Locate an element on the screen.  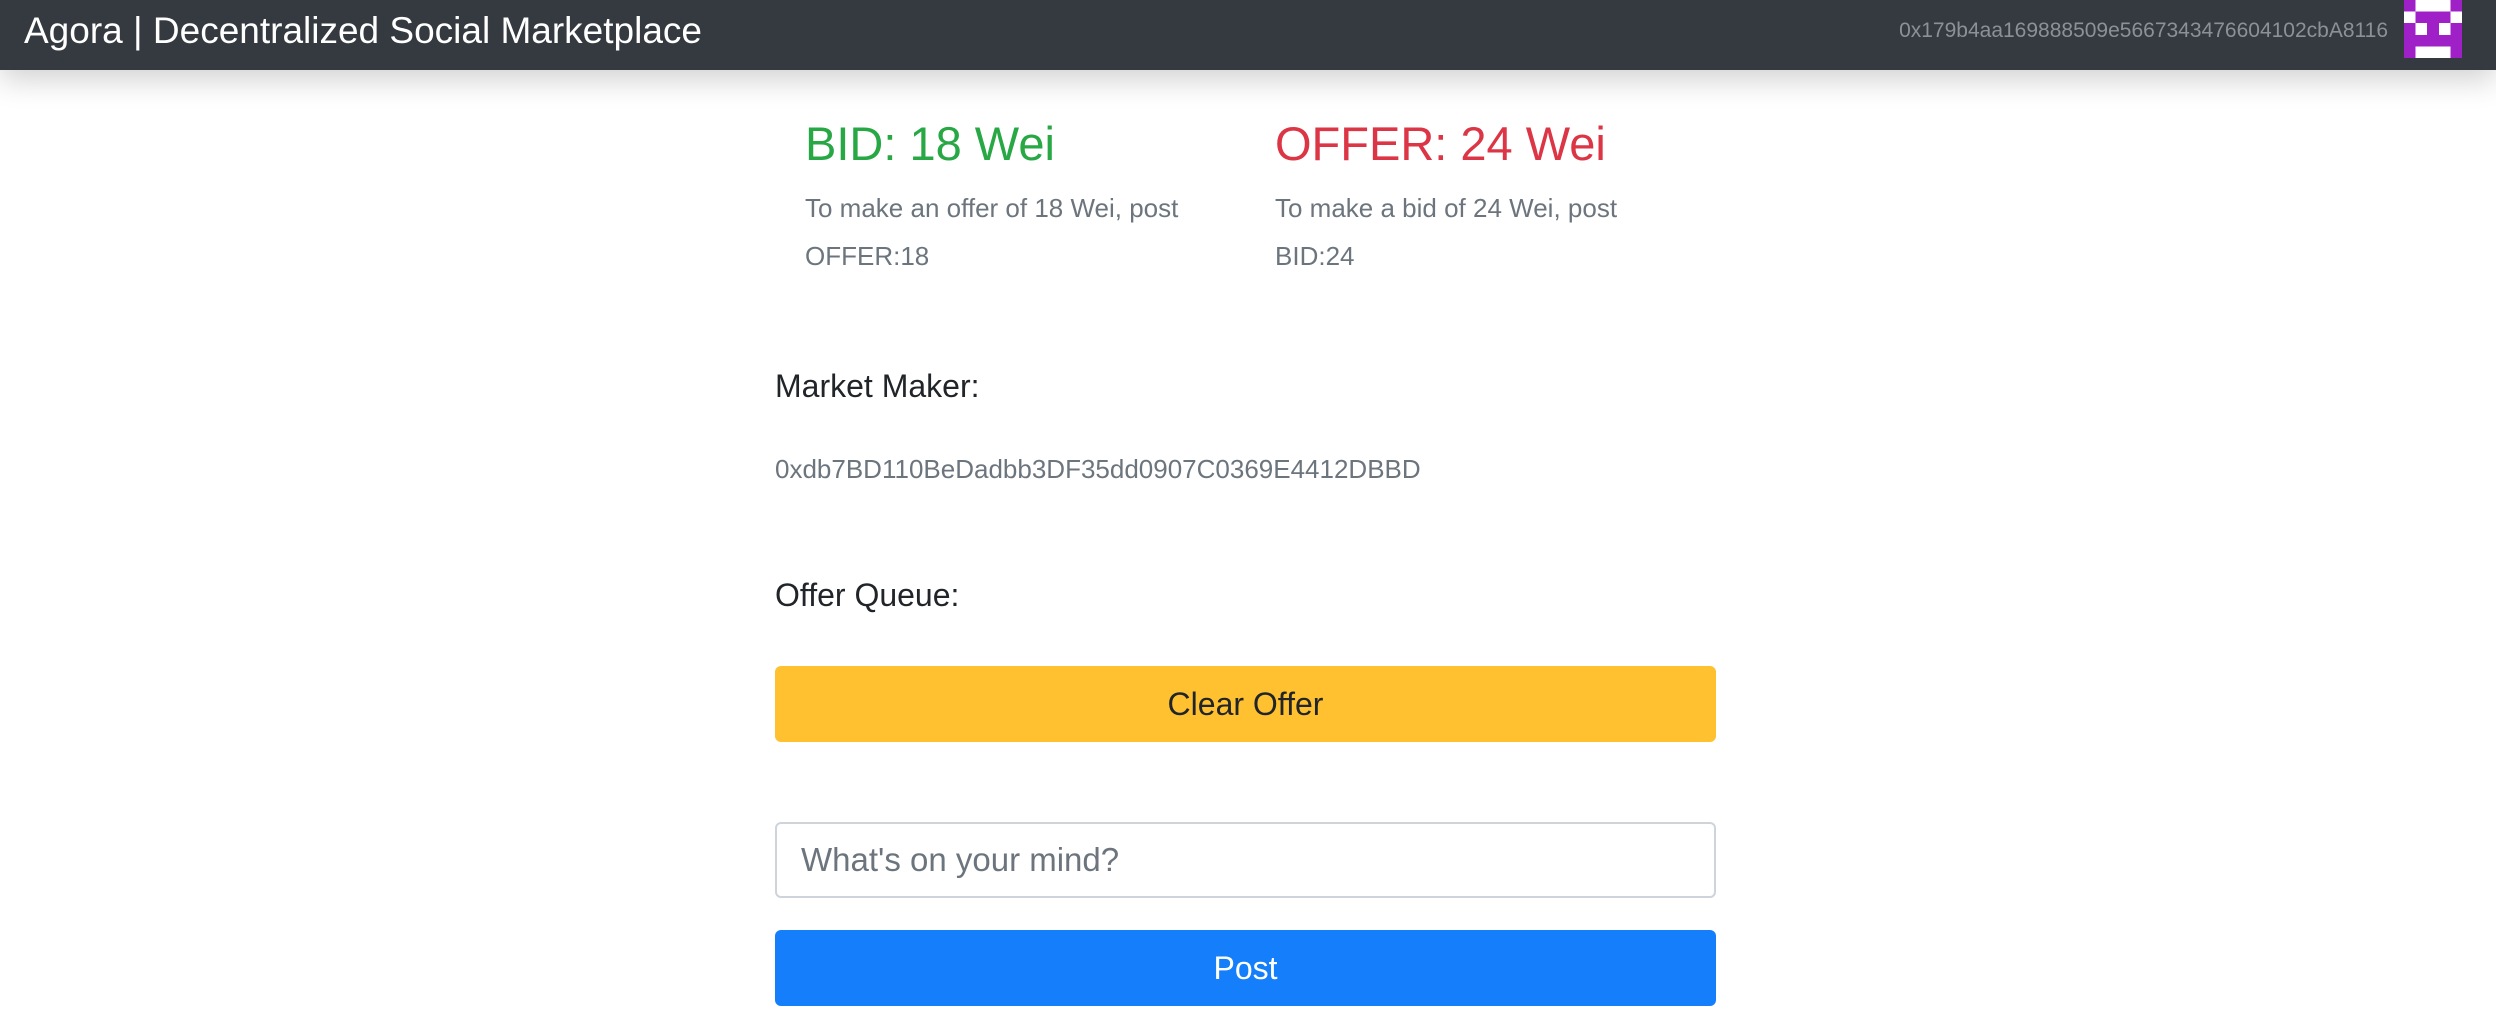
offer-hint: To make a bid of 24 Wei, post BID:24 is located at coordinates (1446, 232).